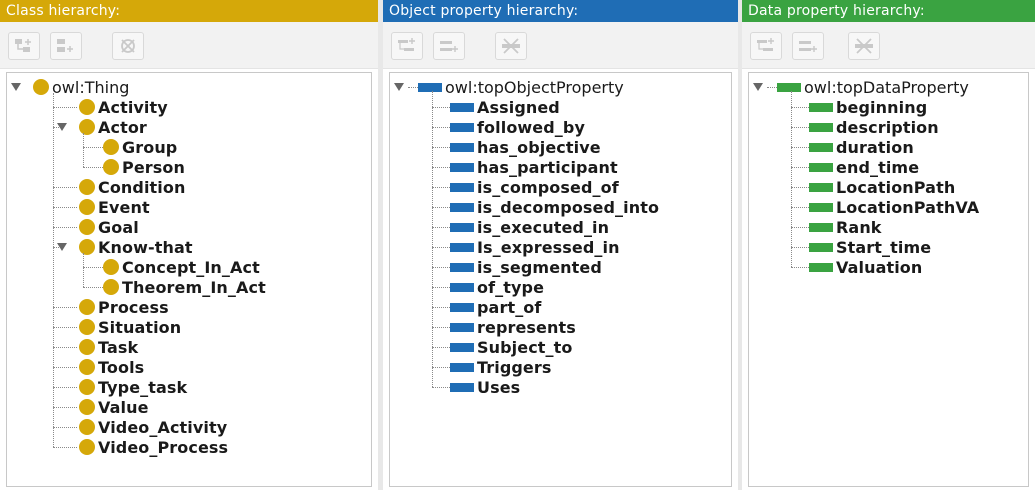  What do you see at coordinates (845, 227) in the screenshot?
I see `tree-node-property: Rank` at bounding box center [845, 227].